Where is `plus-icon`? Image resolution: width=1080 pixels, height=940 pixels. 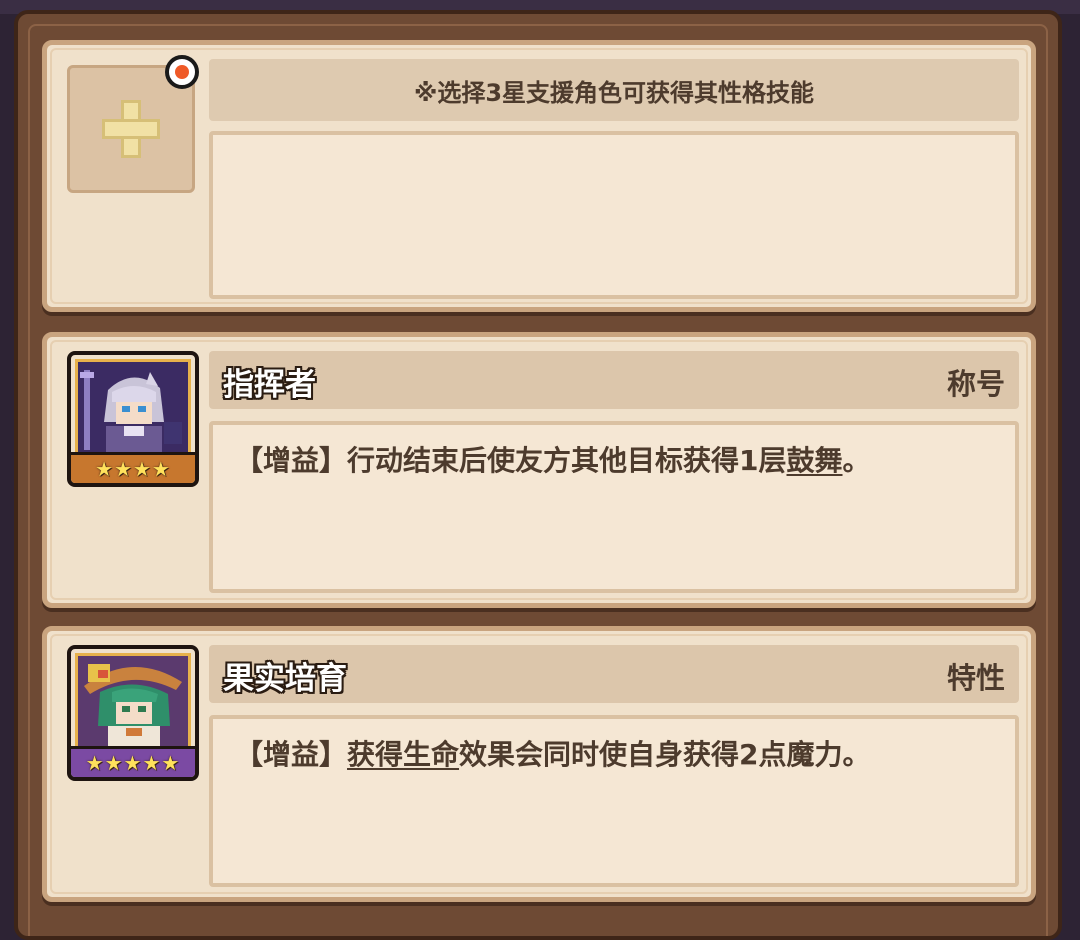 plus-icon is located at coordinates (131, 129).